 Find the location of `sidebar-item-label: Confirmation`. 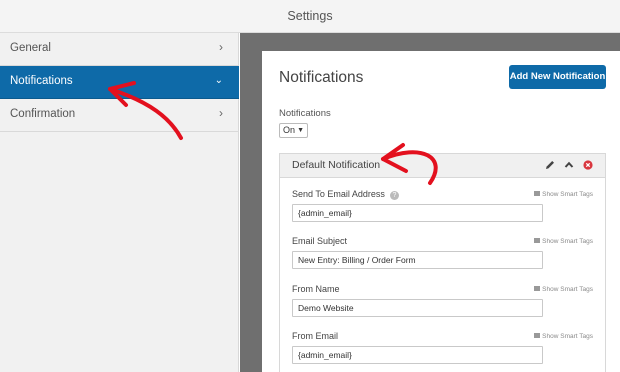

sidebar-item-label: Confirmation is located at coordinates (43, 114).